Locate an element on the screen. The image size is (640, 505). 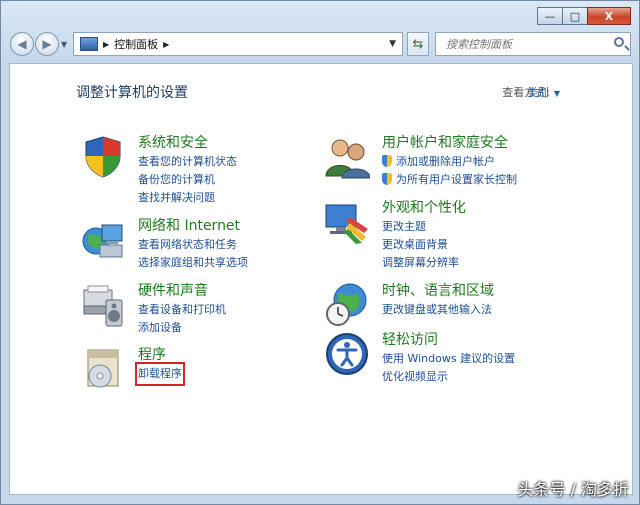
page-title: 调整计算机的设置 is located at coordinates (132, 93).